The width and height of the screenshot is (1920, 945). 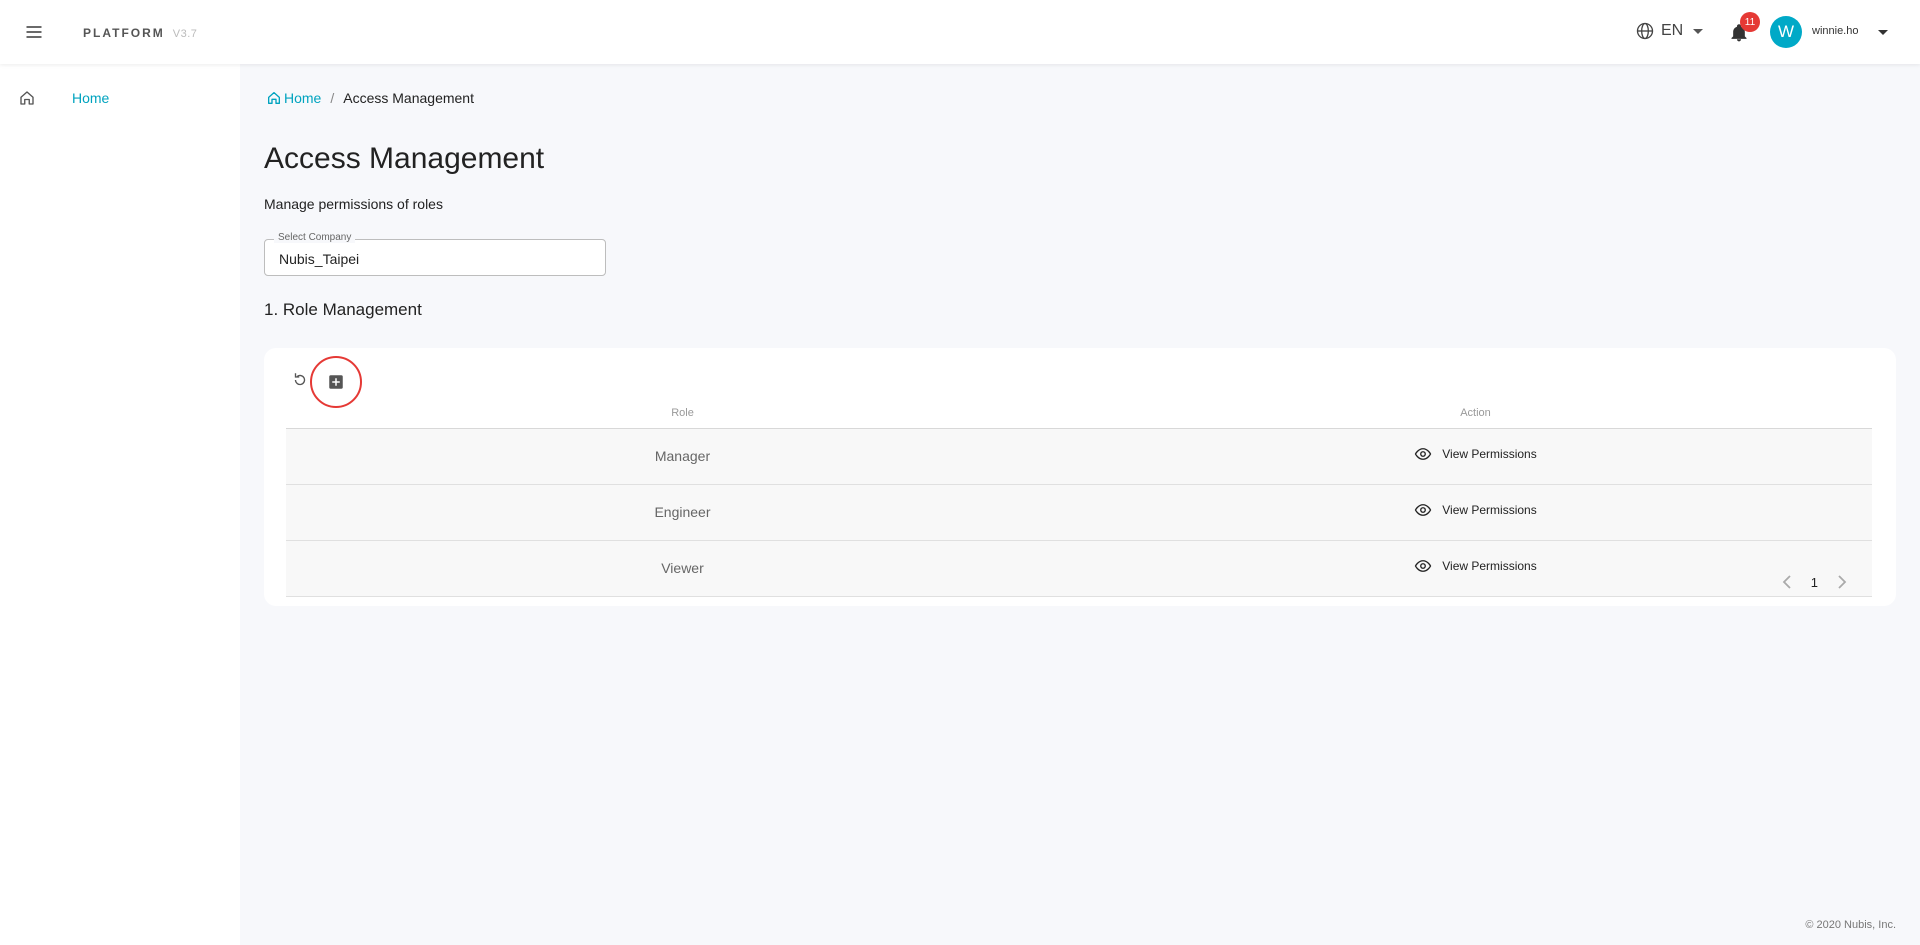 What do you see at coordinates (1835, 31) in the screenshot?
I see `username: winnie.ho` at bounding box center [1835, 31].